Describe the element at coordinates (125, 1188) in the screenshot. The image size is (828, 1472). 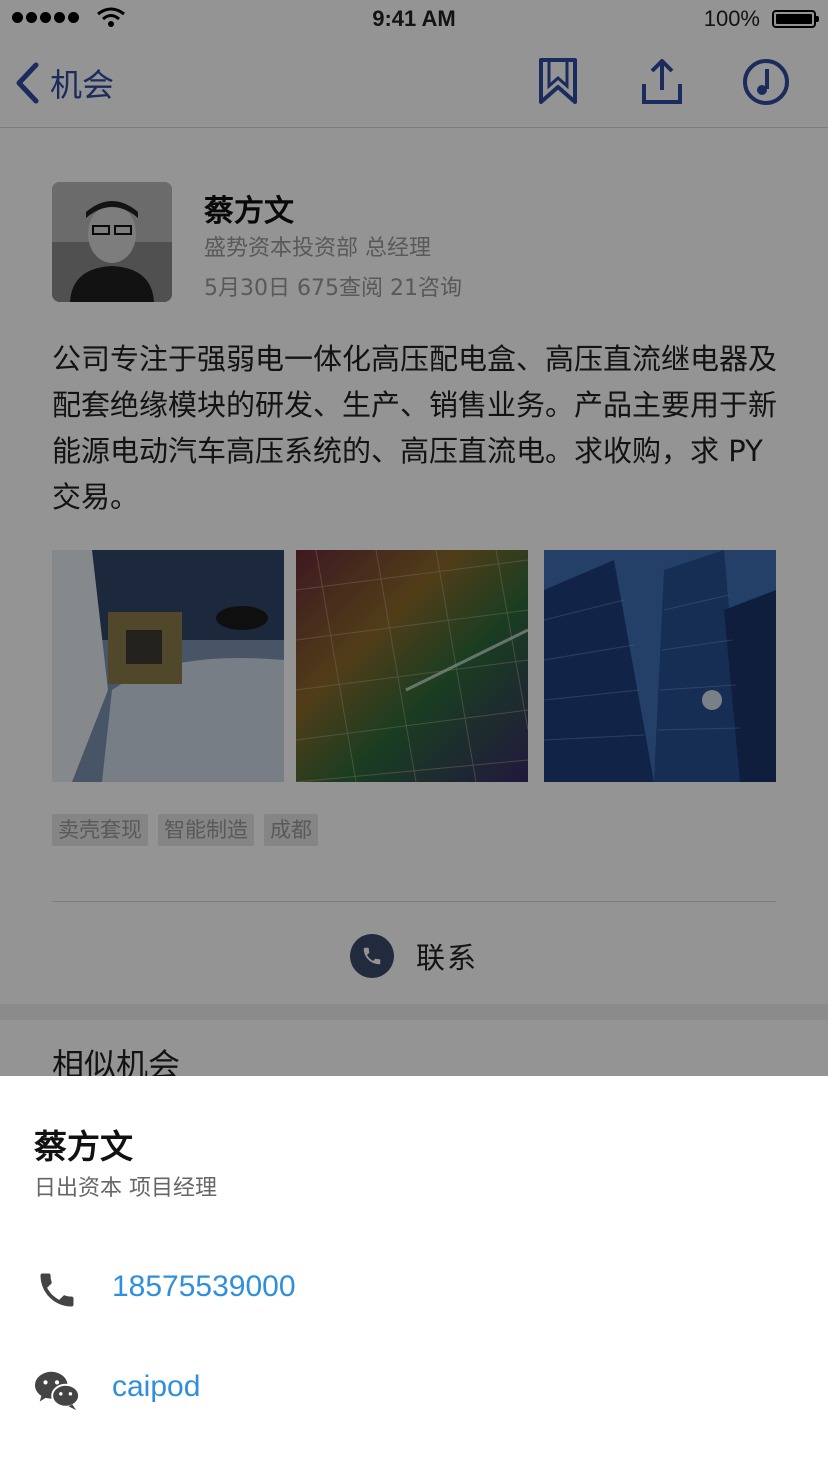
I see `contact-title: 日出资本 项目经理` at that location.